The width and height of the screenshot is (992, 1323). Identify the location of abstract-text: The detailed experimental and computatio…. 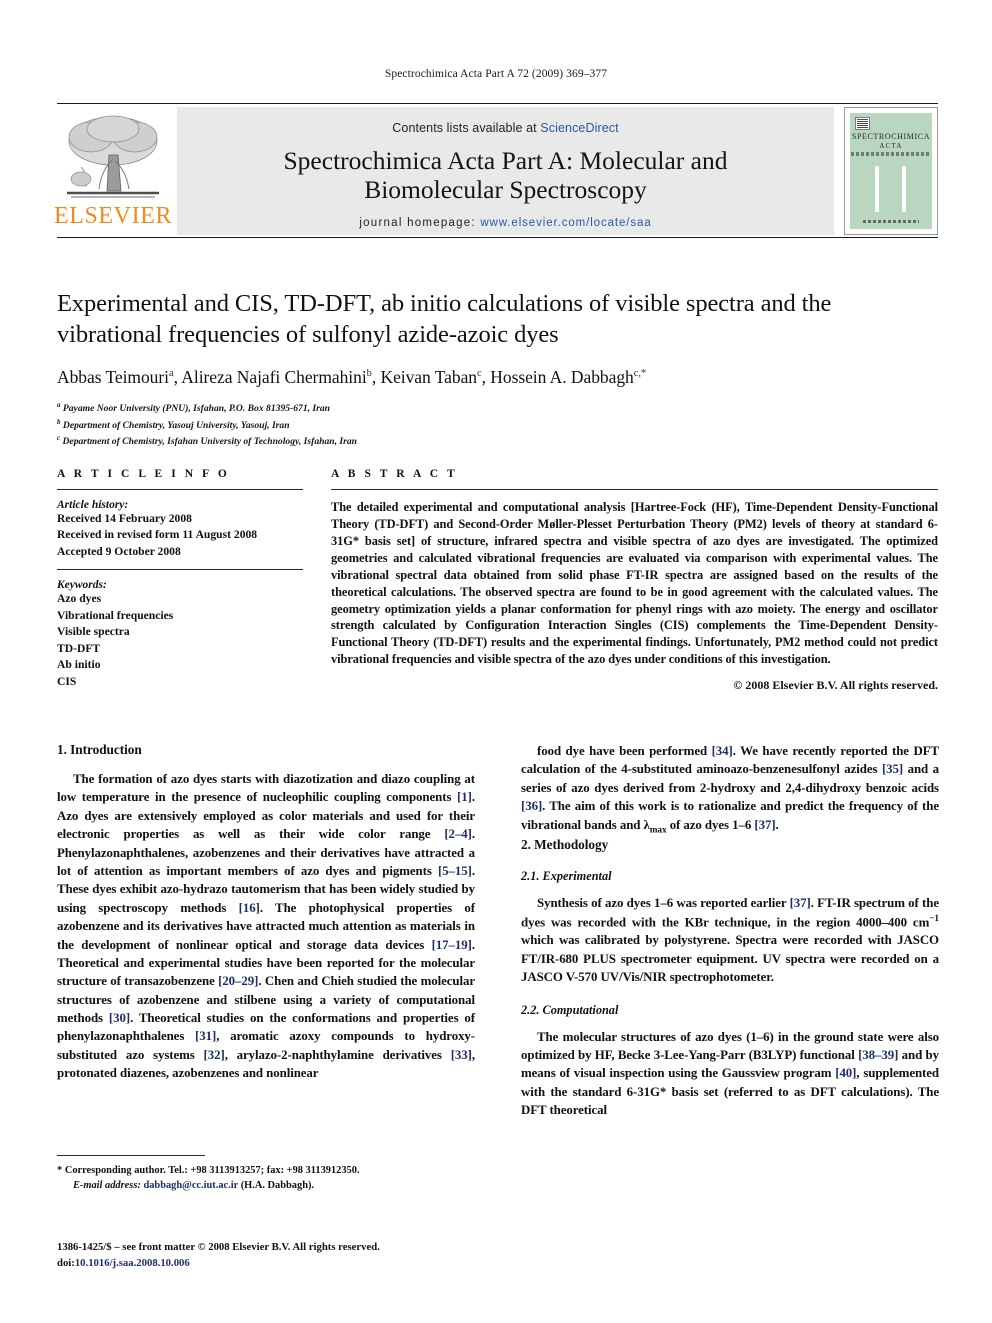
(634, 583).